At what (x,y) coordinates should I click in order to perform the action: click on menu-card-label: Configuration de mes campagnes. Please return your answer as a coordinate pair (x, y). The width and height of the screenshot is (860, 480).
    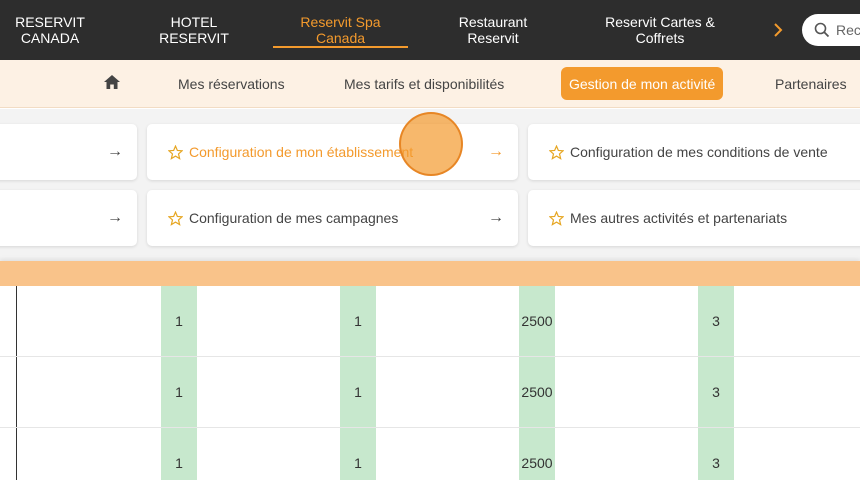
    Looking at the image, I should click on (294, 218).